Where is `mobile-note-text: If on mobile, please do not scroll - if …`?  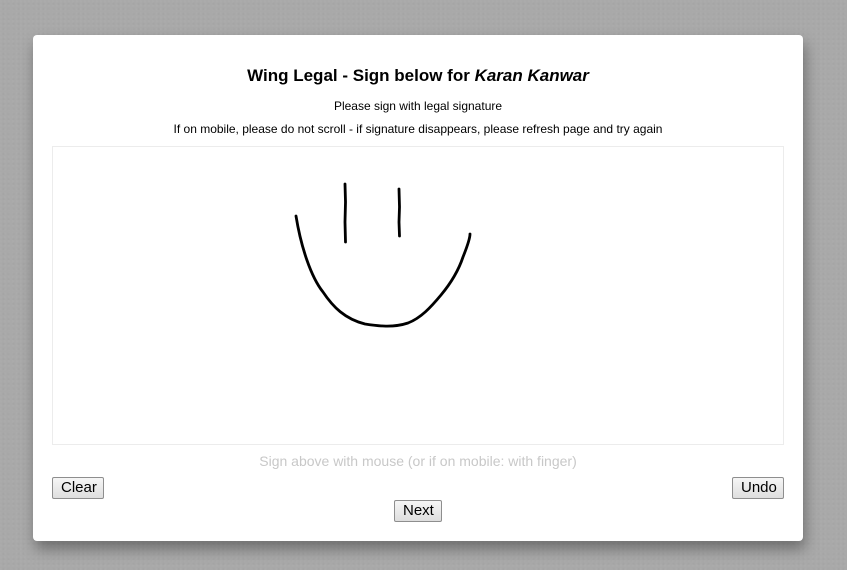
mobile-note-text: If on mobile, please do not scroll - if … is located at coordinates (418, 129).